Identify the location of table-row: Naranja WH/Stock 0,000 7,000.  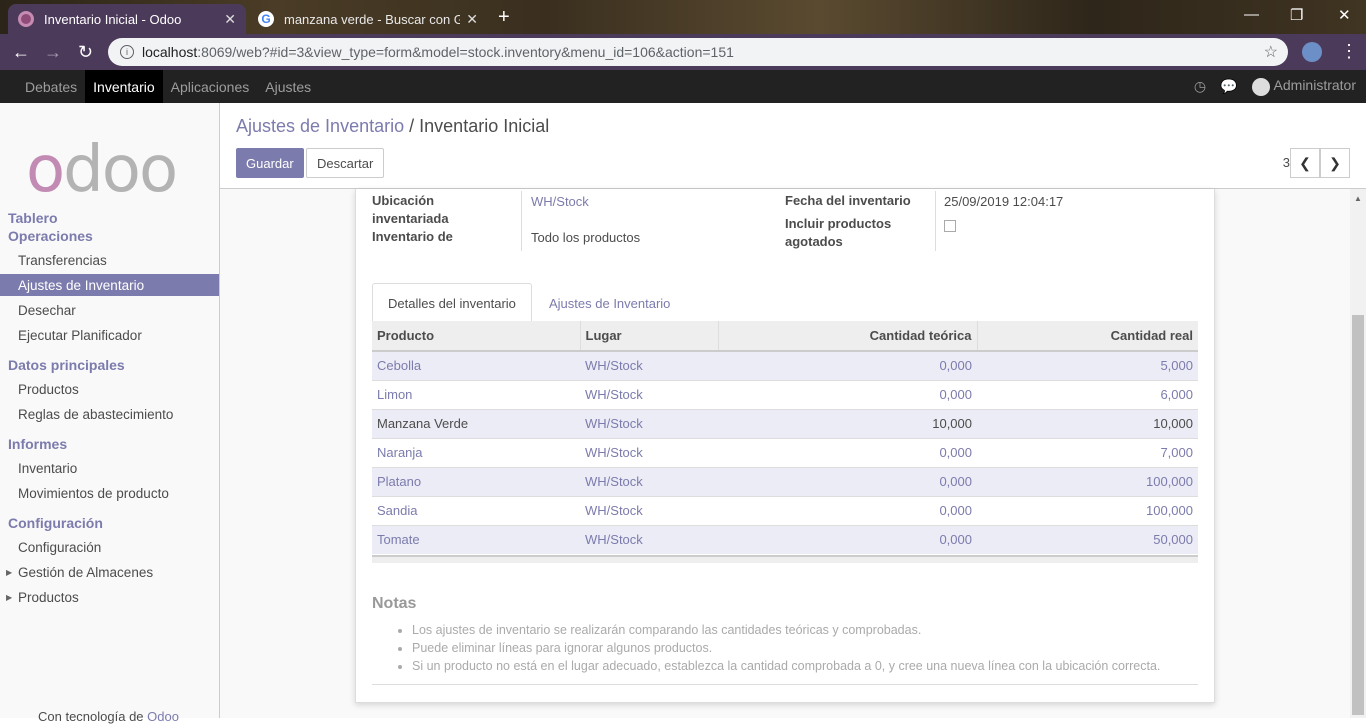
(785, 452).